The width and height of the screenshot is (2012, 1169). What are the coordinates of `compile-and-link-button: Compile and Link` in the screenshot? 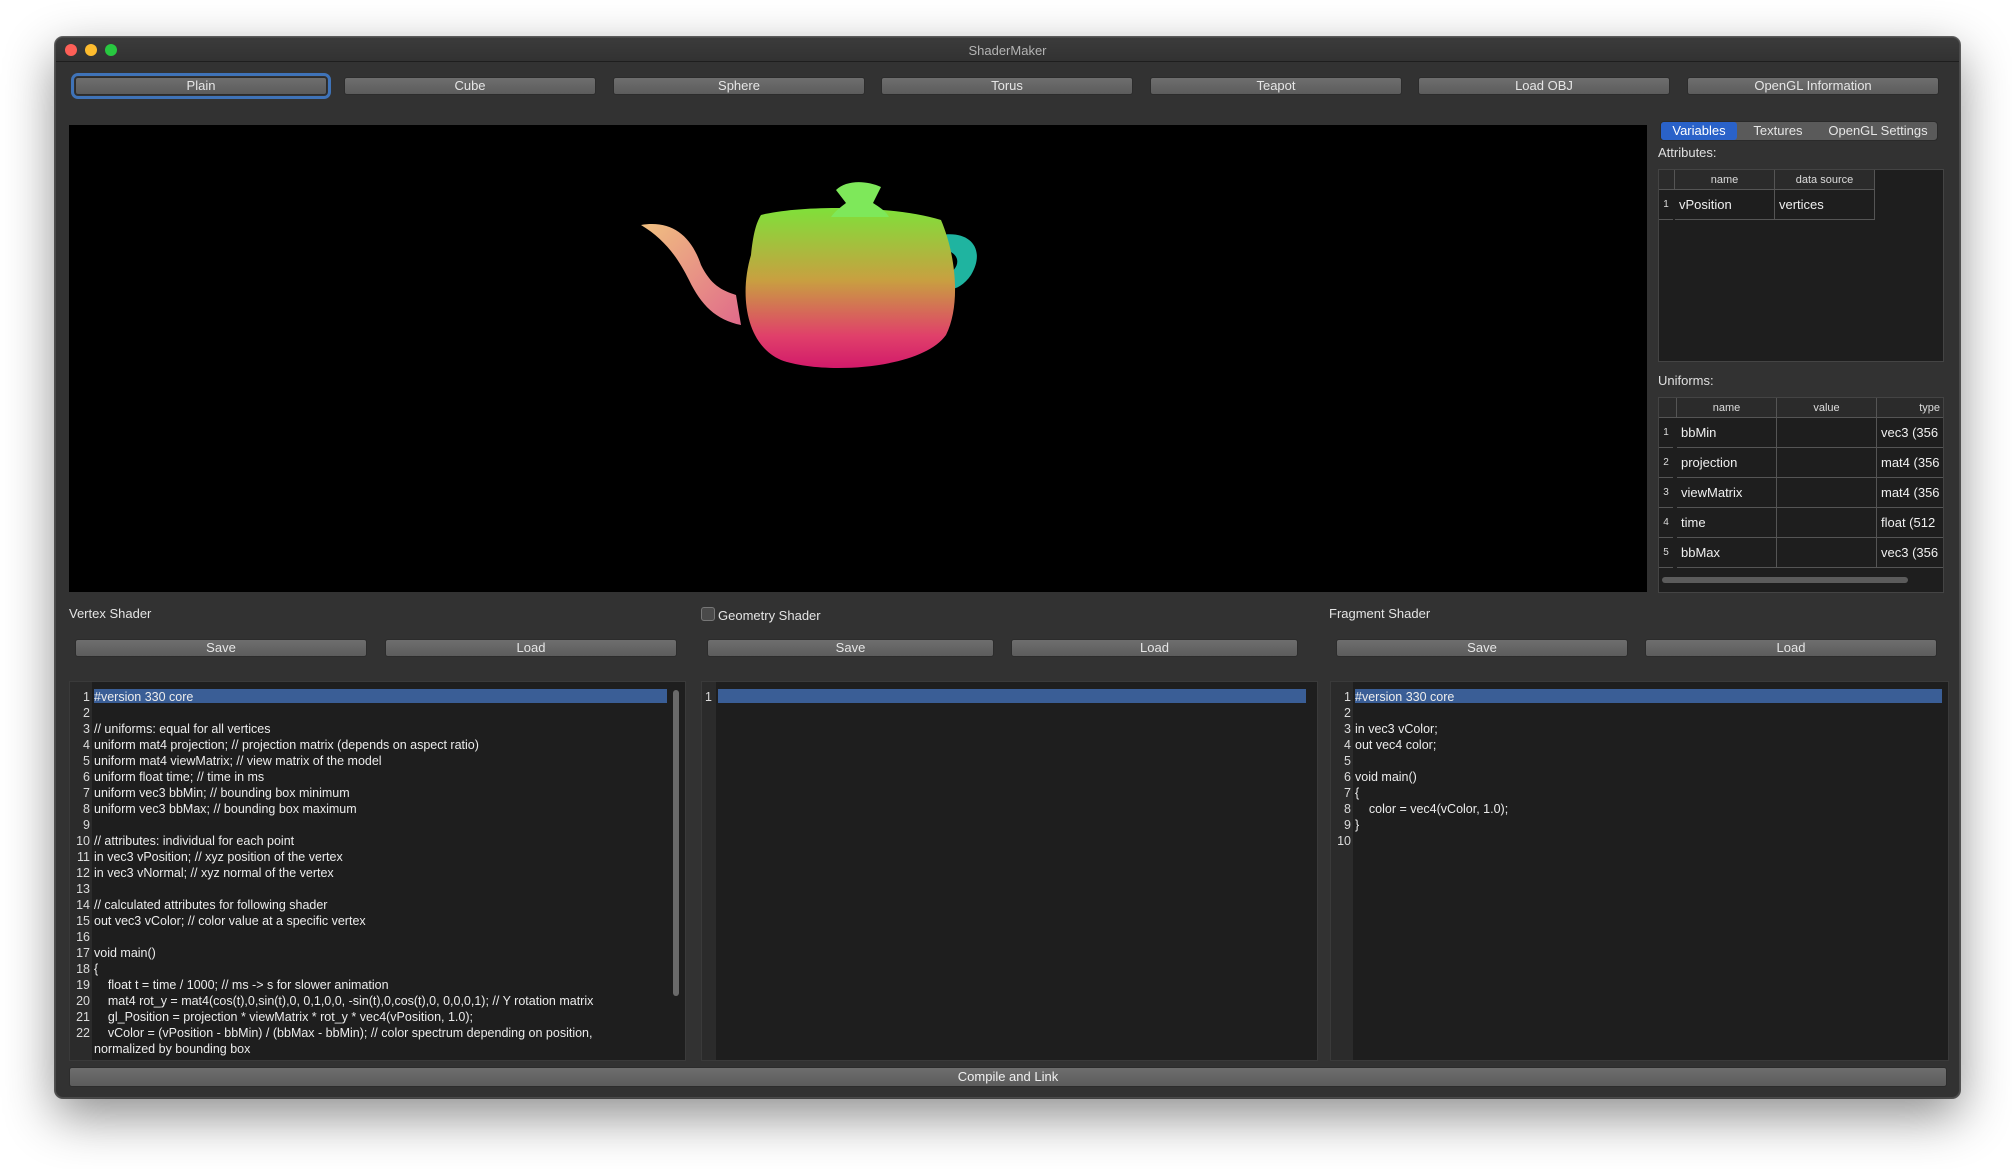 It's located at (1008, 1077).